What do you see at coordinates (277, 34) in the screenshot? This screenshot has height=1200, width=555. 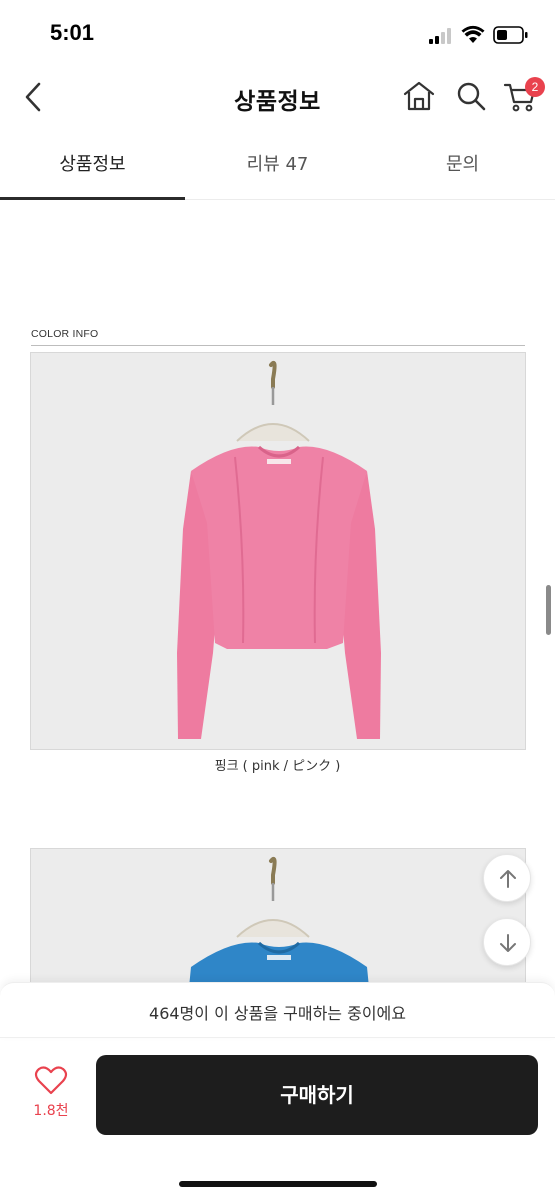 I see `status-bar: 5:01` at bounding box center [277, 34].